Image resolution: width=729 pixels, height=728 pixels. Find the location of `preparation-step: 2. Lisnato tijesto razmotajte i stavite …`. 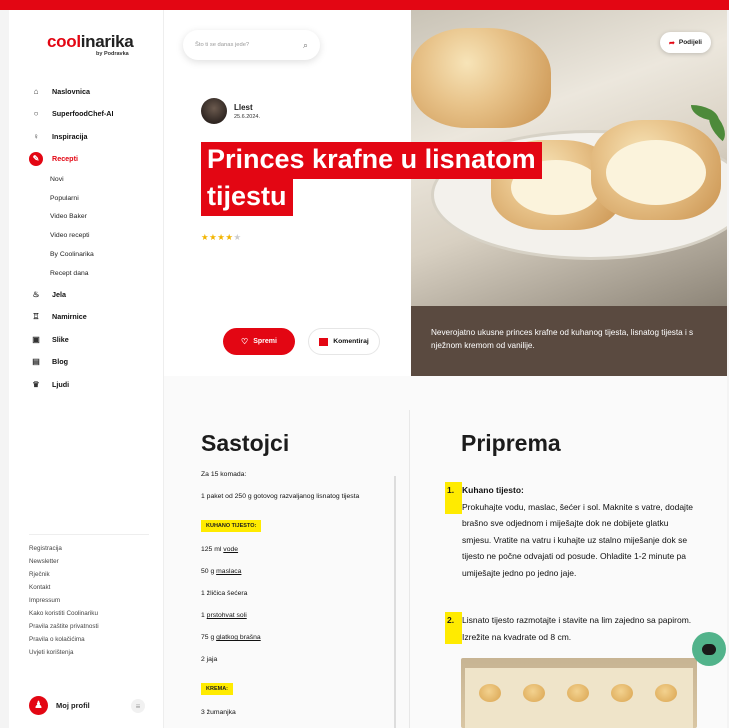

preparation-step: 2. Lisnato tijesto razmotajte i stavite … is located at coordinates (570, 628).